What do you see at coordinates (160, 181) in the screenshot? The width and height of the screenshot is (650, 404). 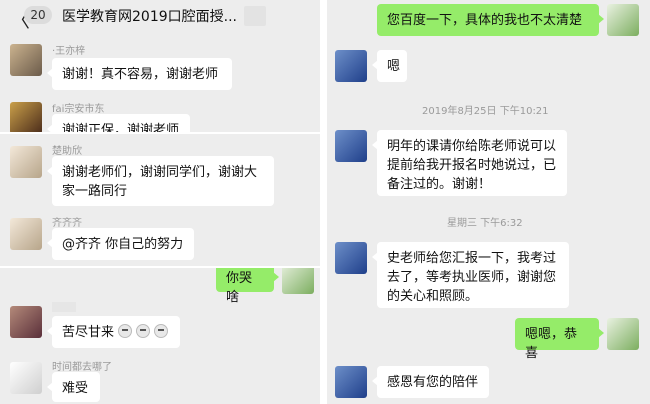 I see `message-bubble: 谢谢老师们，谢谢同学们，谢谢大家一路同行` at bounding box center [160, 181].